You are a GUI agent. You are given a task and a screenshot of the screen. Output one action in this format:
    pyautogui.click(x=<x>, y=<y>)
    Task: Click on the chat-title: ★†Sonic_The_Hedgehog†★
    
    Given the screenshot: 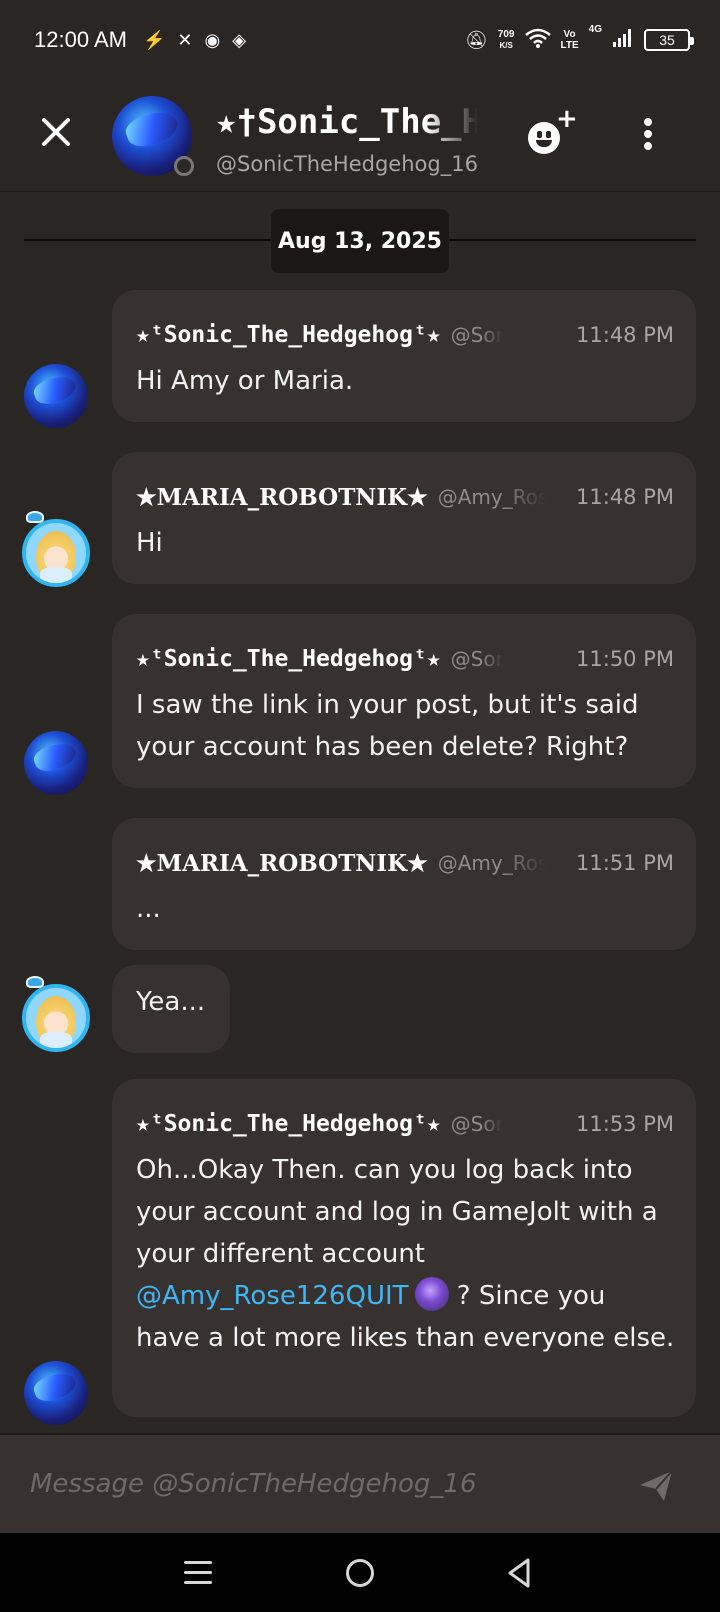 What is the action you would take?
    pyautogui.click(x=347, y=124)
    